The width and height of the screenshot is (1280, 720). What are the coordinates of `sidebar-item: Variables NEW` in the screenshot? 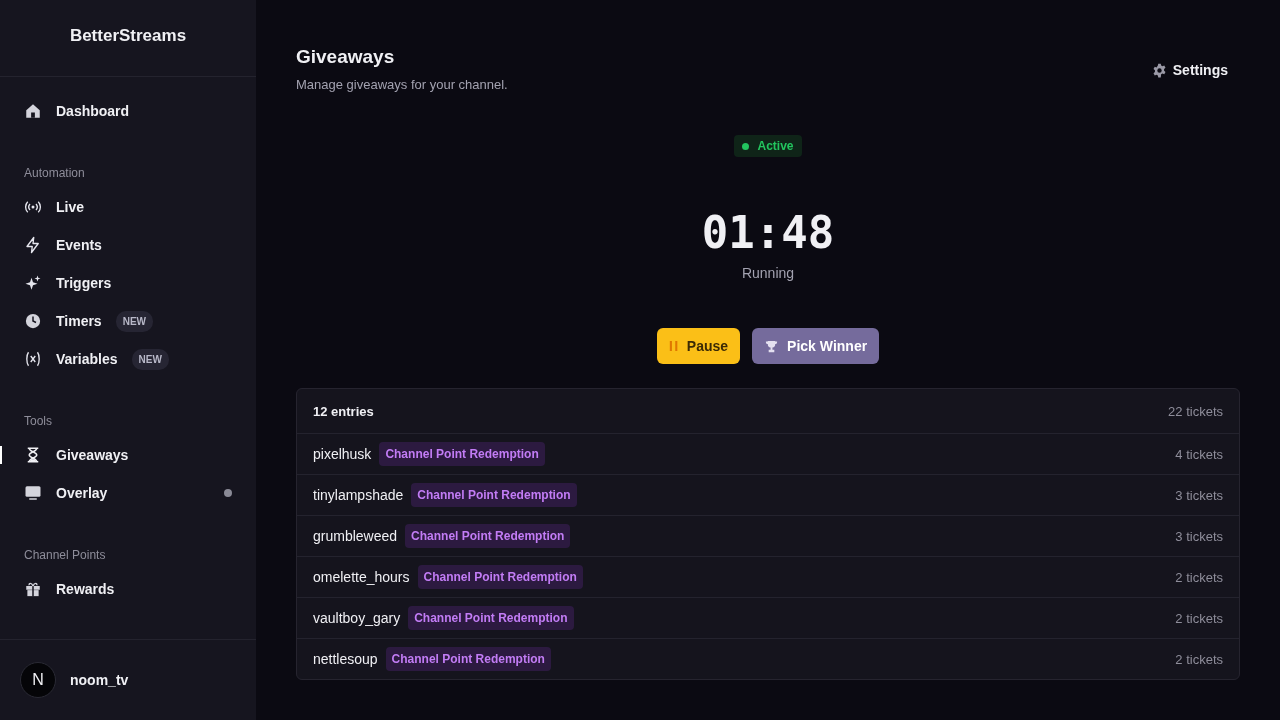 It's located at (128, 359).